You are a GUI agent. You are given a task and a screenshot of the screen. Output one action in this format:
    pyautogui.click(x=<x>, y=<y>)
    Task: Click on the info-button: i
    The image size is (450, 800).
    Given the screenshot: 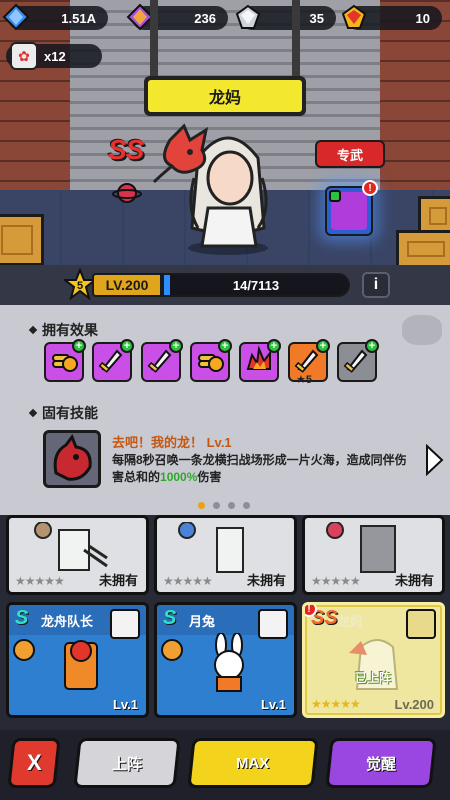 What is the action you would take?
    pyautogui.click(x=376, y=285)
    